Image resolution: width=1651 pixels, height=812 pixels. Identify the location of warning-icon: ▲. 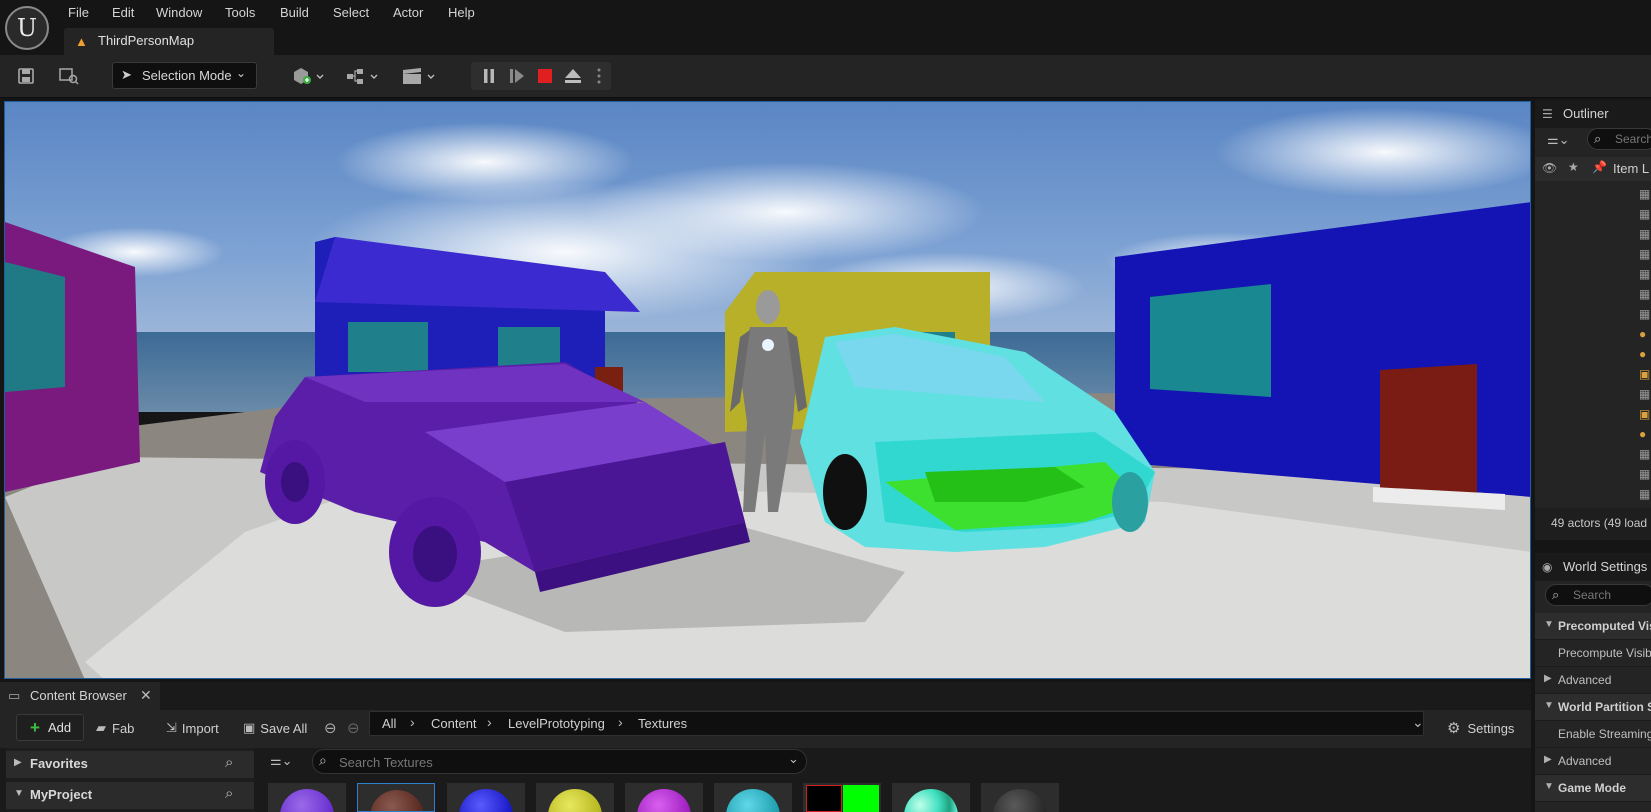
(81, 41).